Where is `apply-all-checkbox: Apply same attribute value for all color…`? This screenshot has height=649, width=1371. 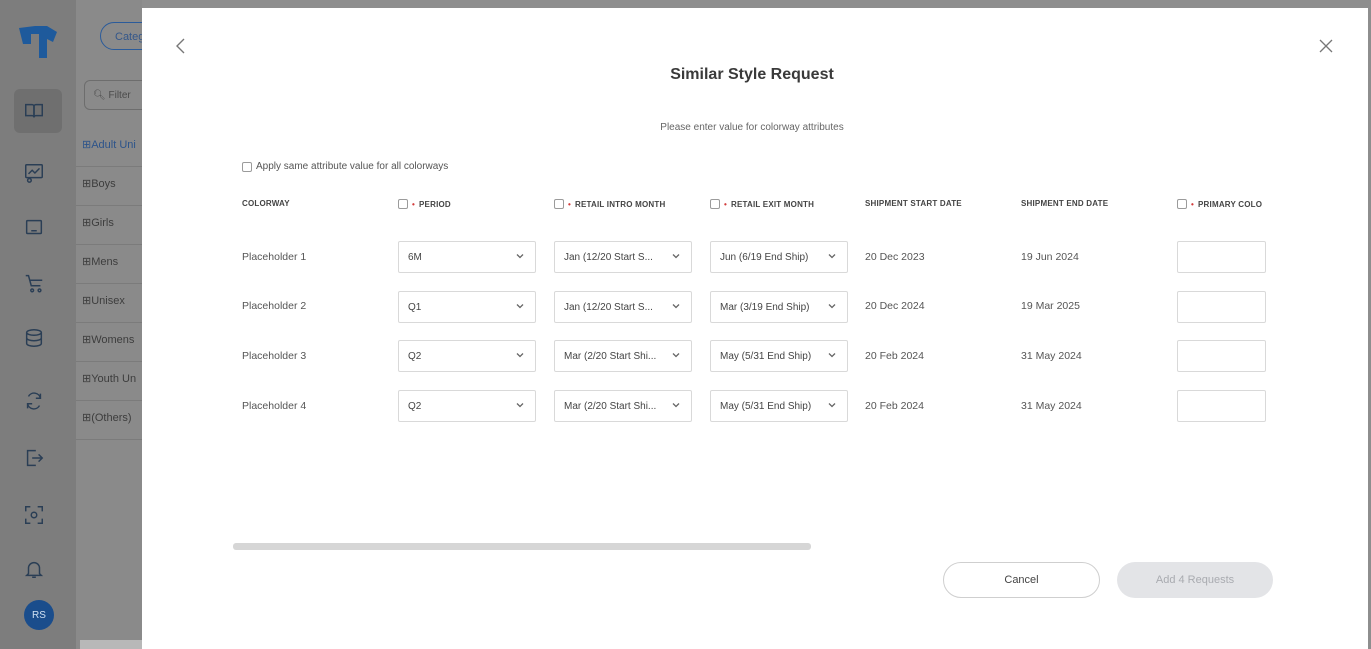 apply-all-checkbox: Apply same attribute value for all color… is located at coordinates (345, 166).